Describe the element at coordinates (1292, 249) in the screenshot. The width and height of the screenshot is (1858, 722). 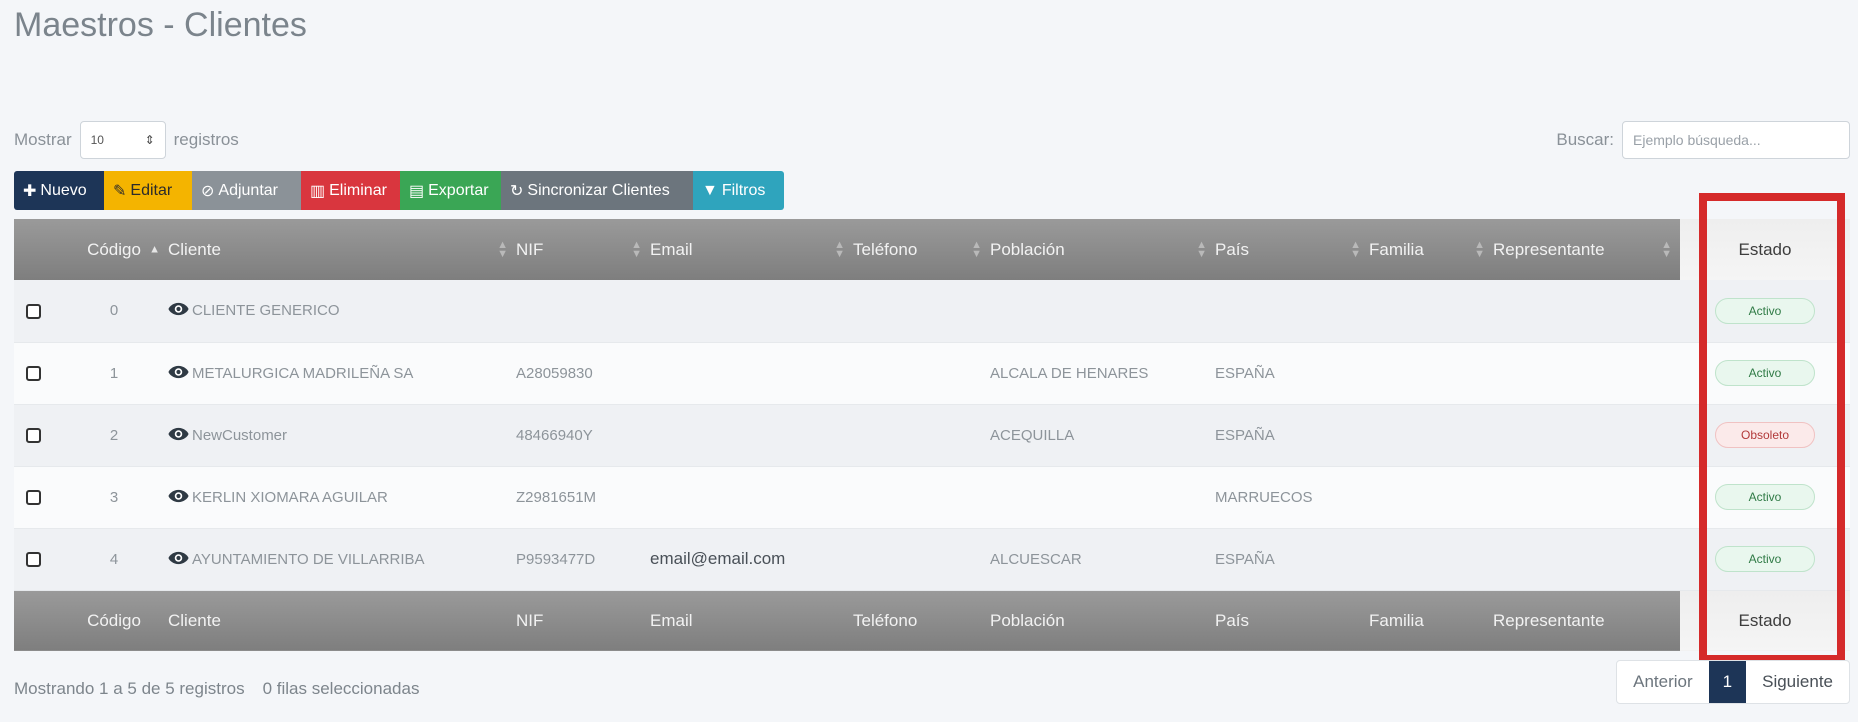
I see `column-header-pais: País ▲ ▼` at that location.